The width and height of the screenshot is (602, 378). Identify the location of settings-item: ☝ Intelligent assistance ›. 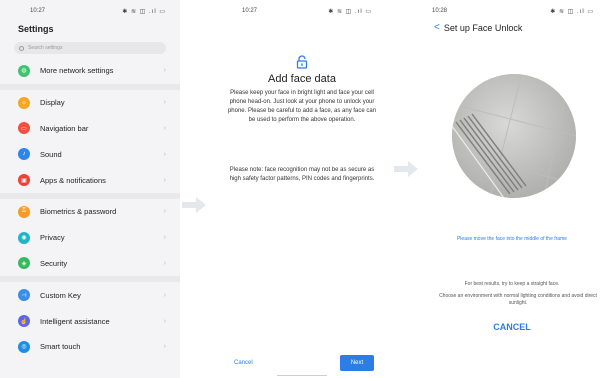
(90, 321).